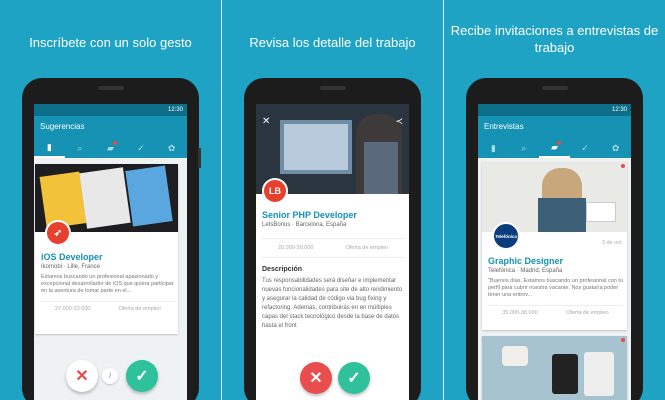  I want to click on job-title: iOS Developer, so click(72, 257).